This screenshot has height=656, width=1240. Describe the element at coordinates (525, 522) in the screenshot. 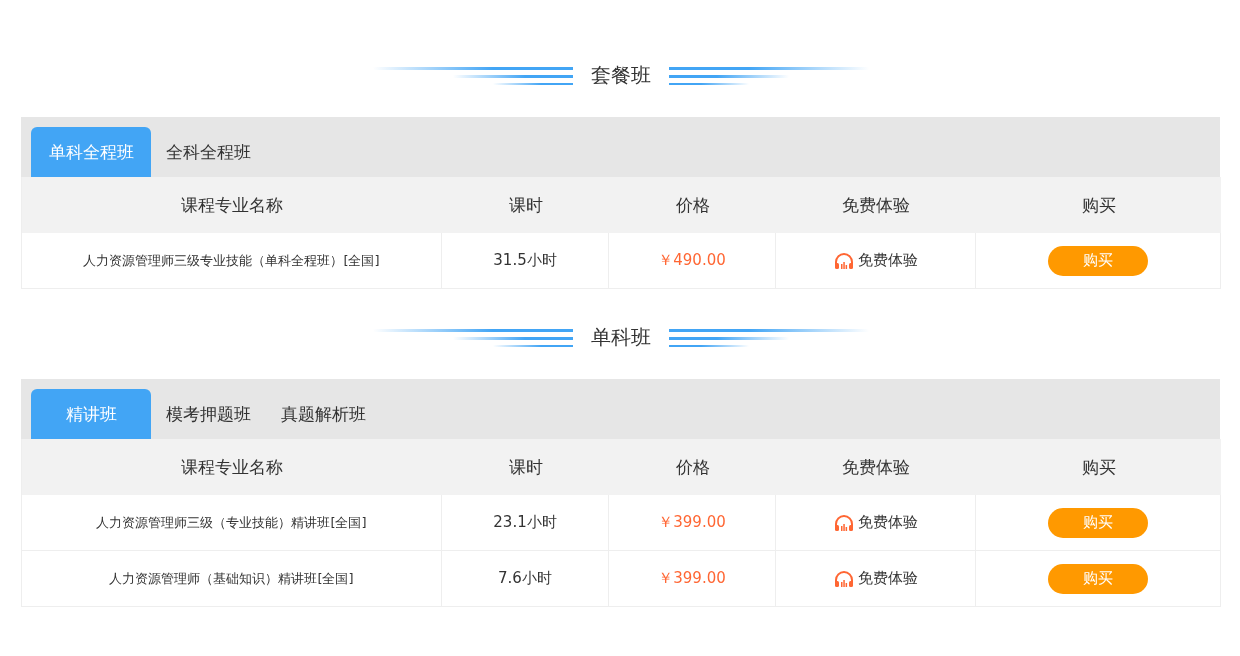

I see `course-hours: 23.1小时` at that location.